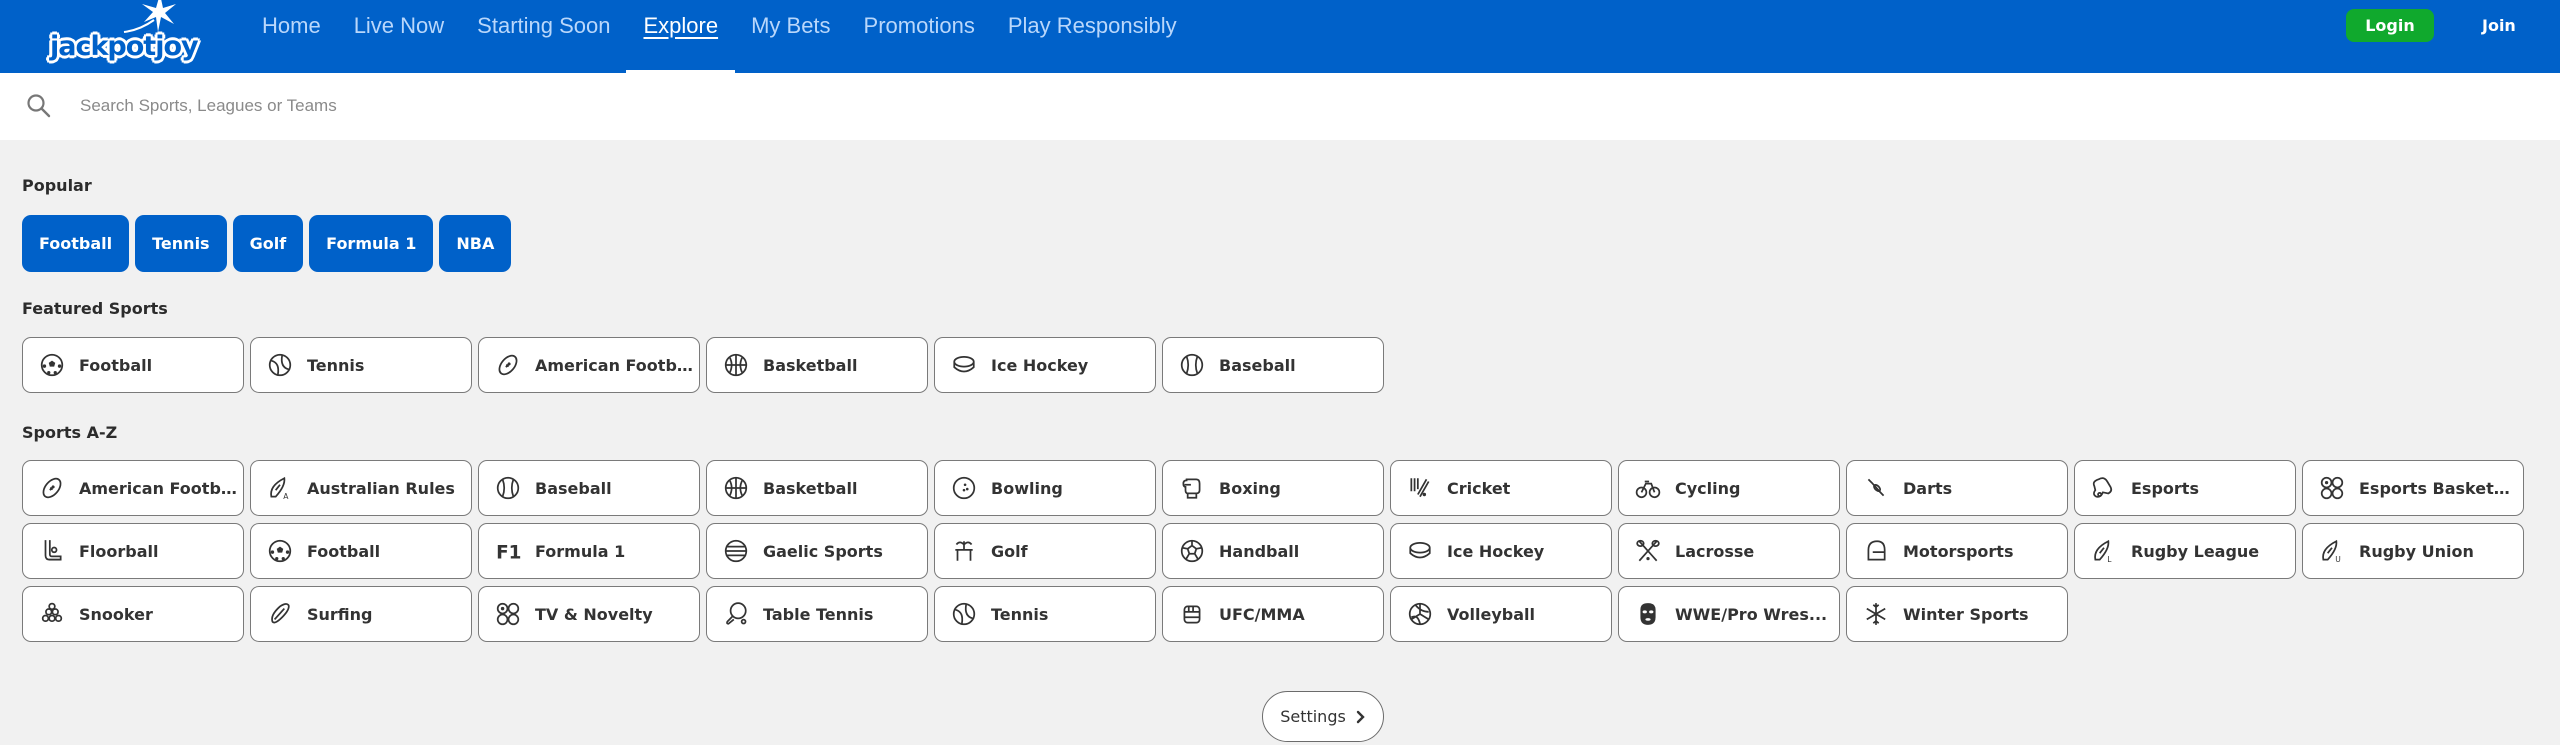 The width and height of the screenshot is (2560, 745). What do you see at coordinates (133, 551) in the screenshot?
I see `az-tile-floorball: Floorball` at bounding box center [133, 551].